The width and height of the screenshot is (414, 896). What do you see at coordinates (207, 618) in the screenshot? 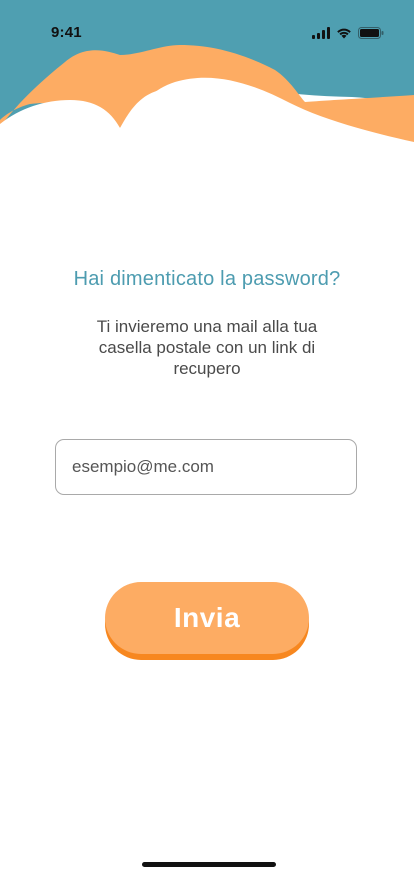
I see `submit-button: Invia` at bounding box center [207, 618].